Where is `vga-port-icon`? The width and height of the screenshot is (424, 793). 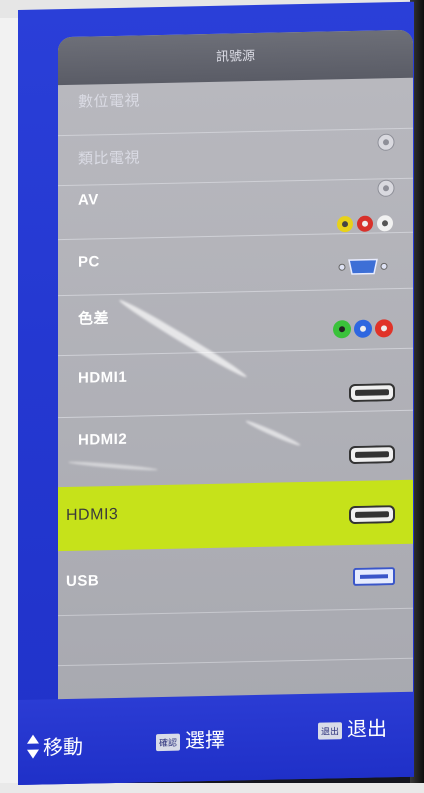 vga-port-icon is located at coordinates (363, 269).